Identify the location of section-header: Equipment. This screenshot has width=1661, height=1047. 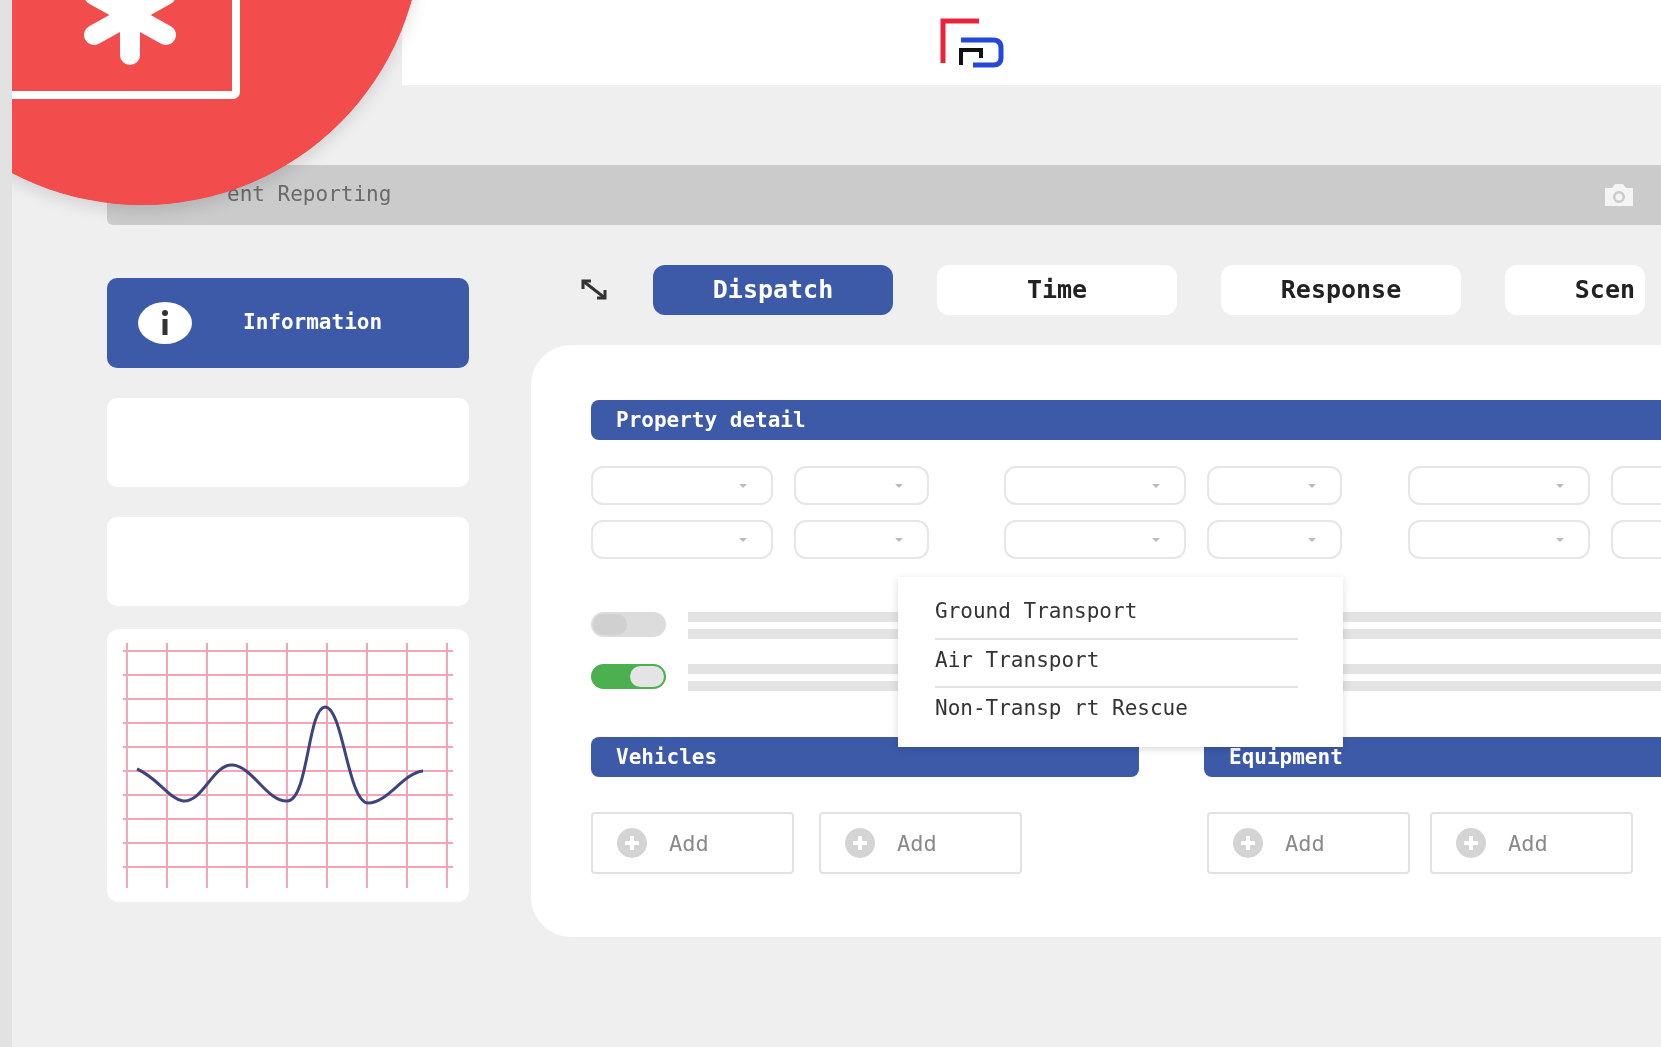
(1432, 757).